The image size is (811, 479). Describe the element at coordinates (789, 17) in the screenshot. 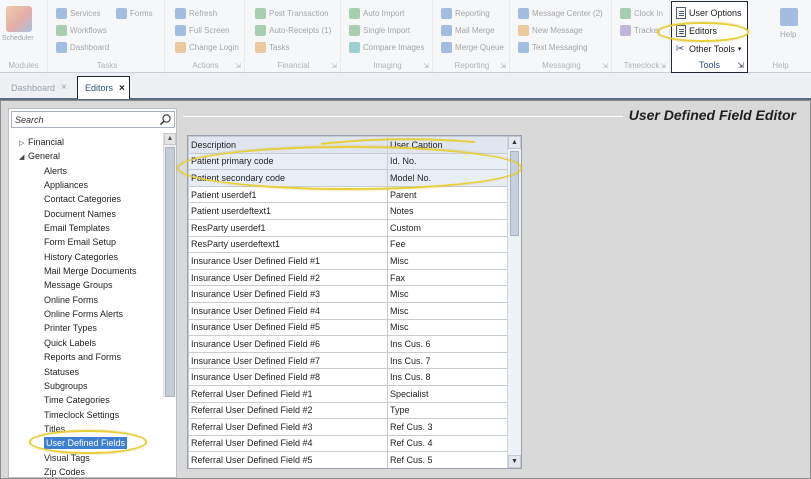

I see `help-icon` at that location.